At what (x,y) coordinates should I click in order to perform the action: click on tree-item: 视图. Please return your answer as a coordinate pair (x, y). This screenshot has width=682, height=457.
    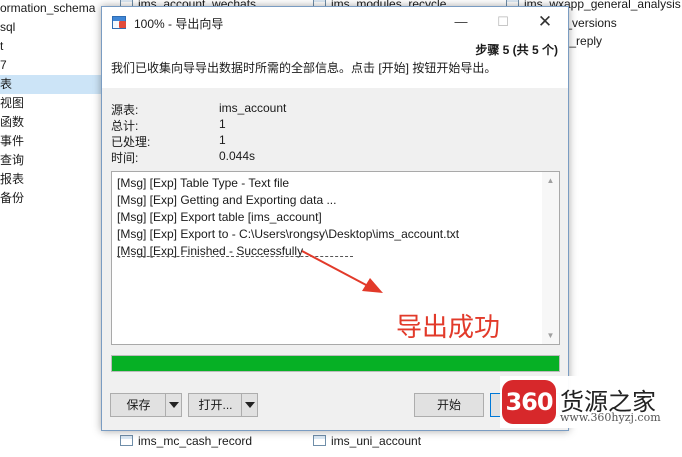
    Looking at the image, I should click on (12, 103).